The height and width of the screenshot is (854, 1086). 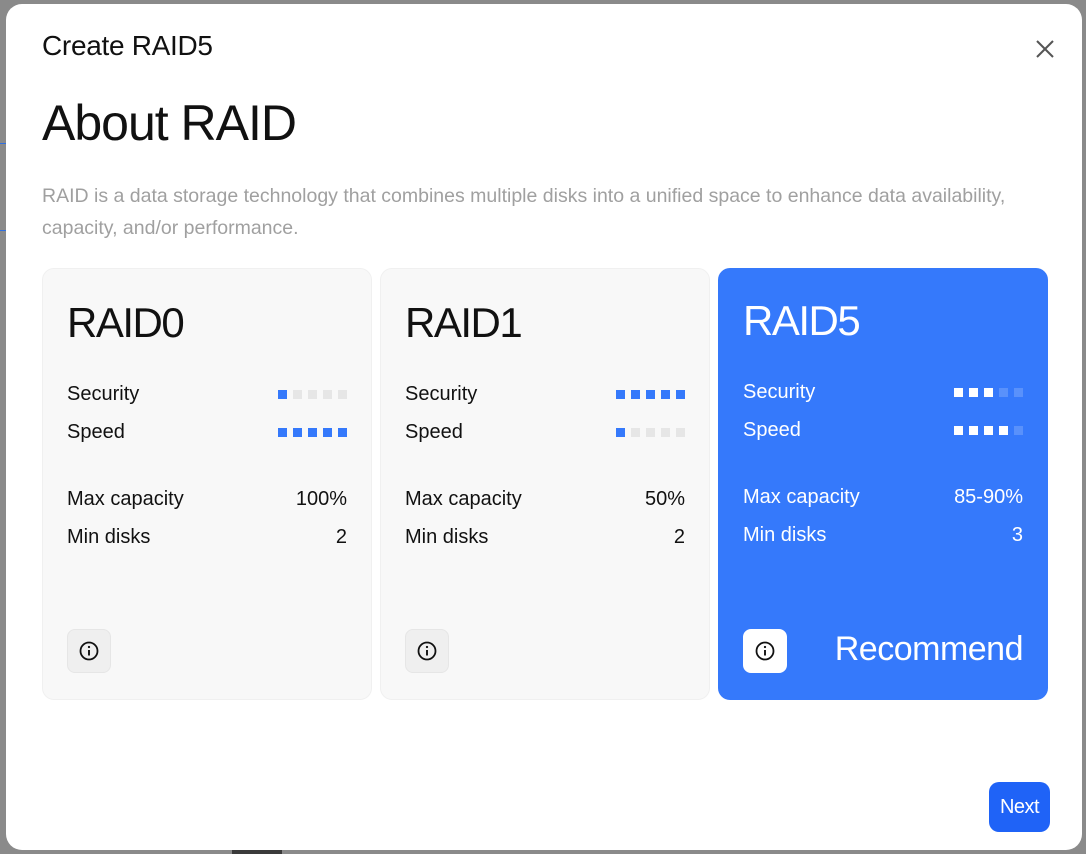 What do you see at coordinates (988, 497) in the screenshot?
I see `max-capacity-value: 85-90%` at bounding box center [988, 497].